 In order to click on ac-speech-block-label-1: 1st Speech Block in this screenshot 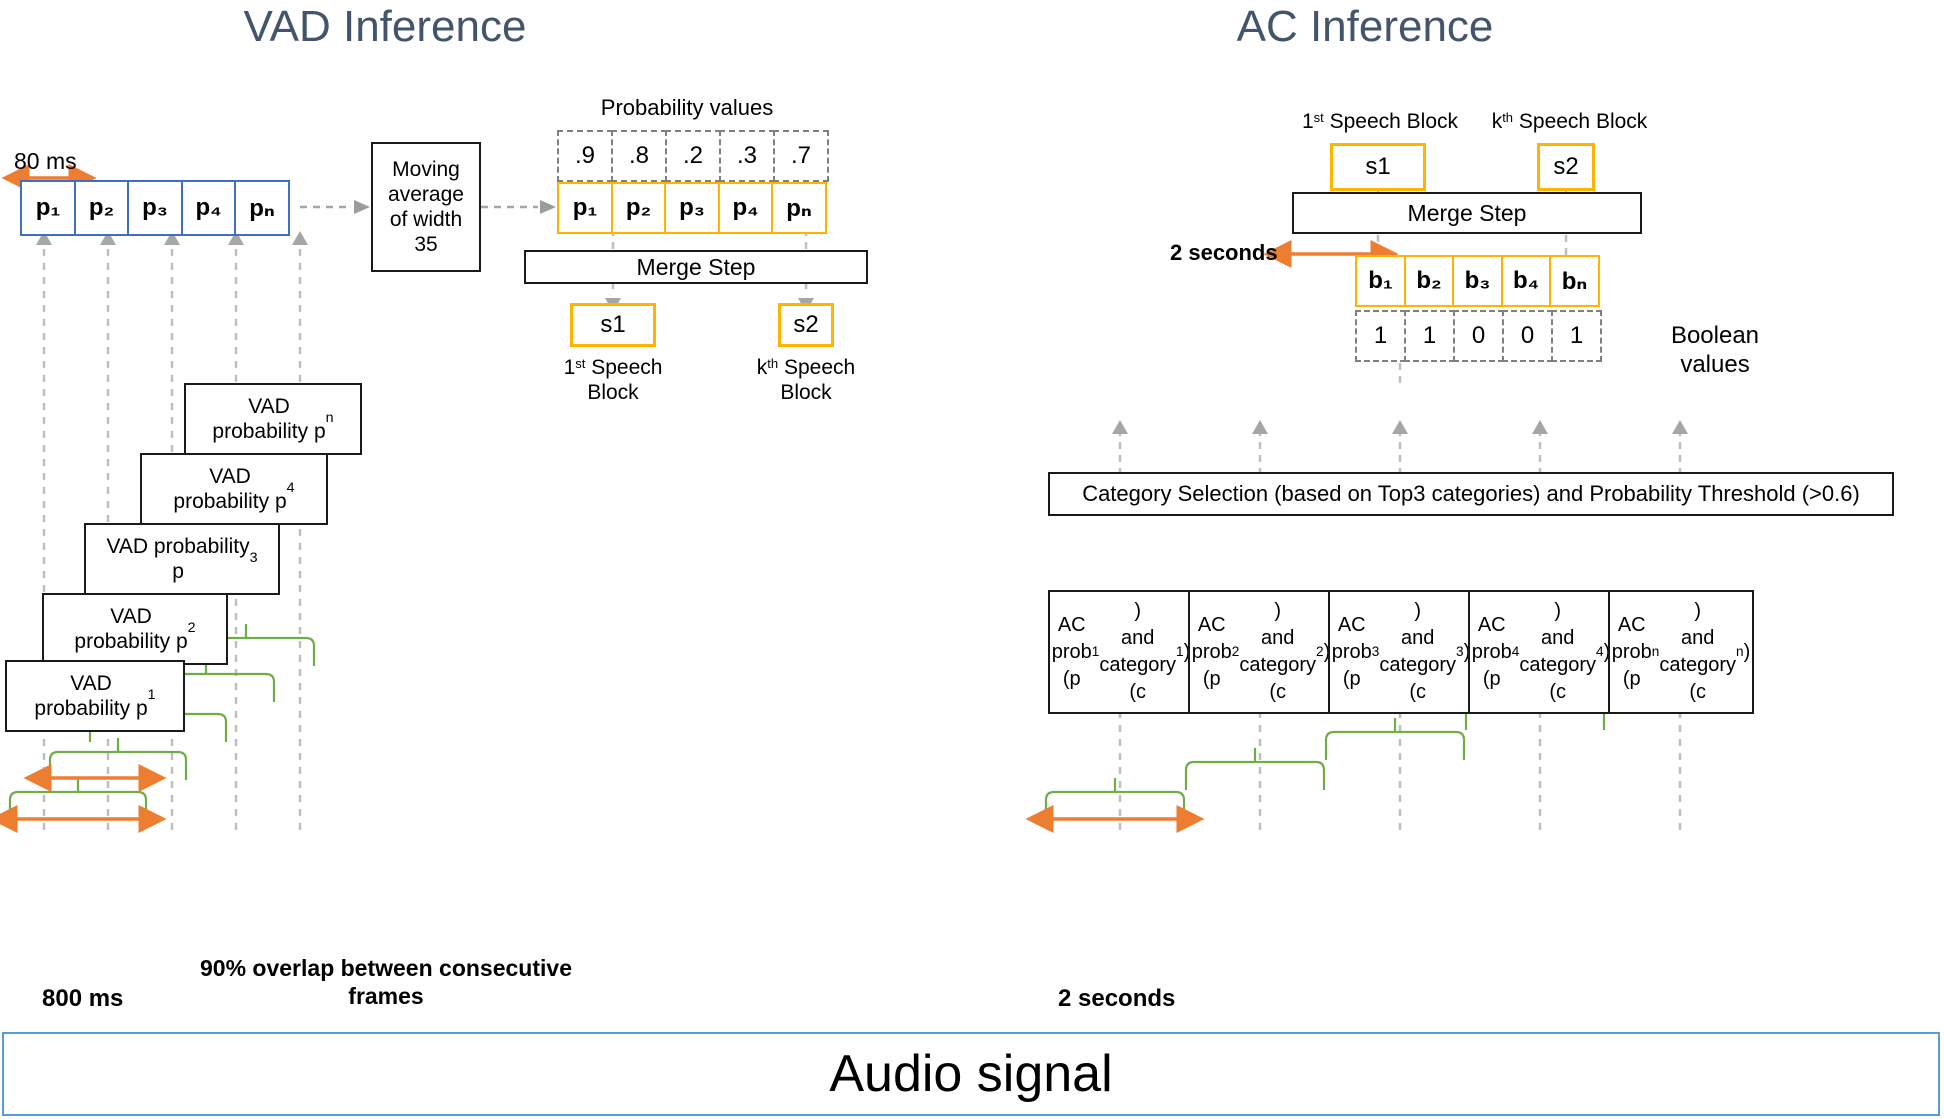, I will do `click(1380, 121)`.